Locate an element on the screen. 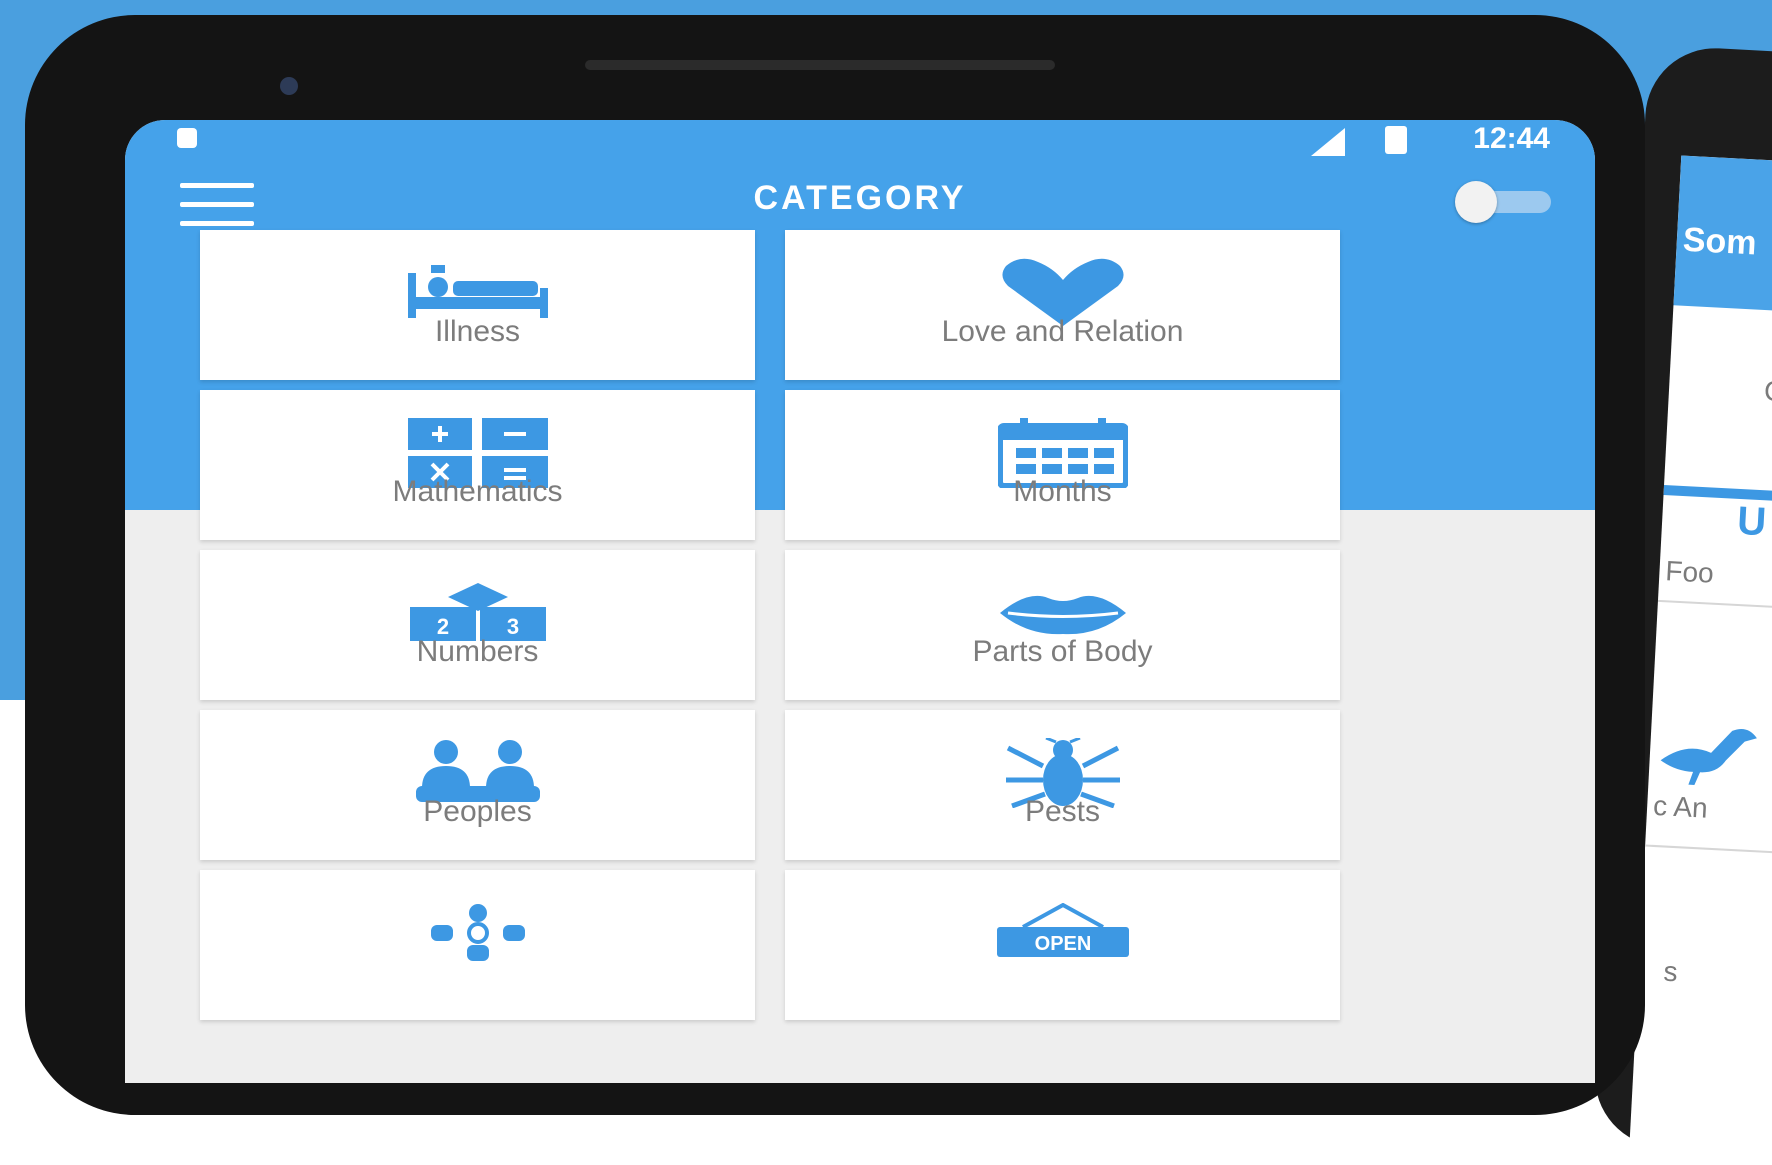  phone-speaker is located at coordinates (820, 65).